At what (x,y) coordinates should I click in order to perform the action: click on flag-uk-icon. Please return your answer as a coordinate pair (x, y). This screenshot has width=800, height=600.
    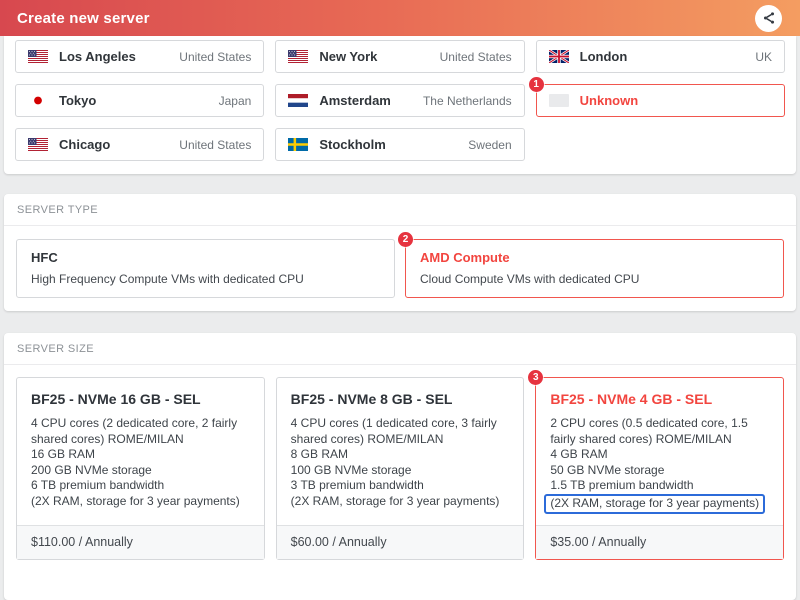
    Looking at the image, I should click on (558, 56).